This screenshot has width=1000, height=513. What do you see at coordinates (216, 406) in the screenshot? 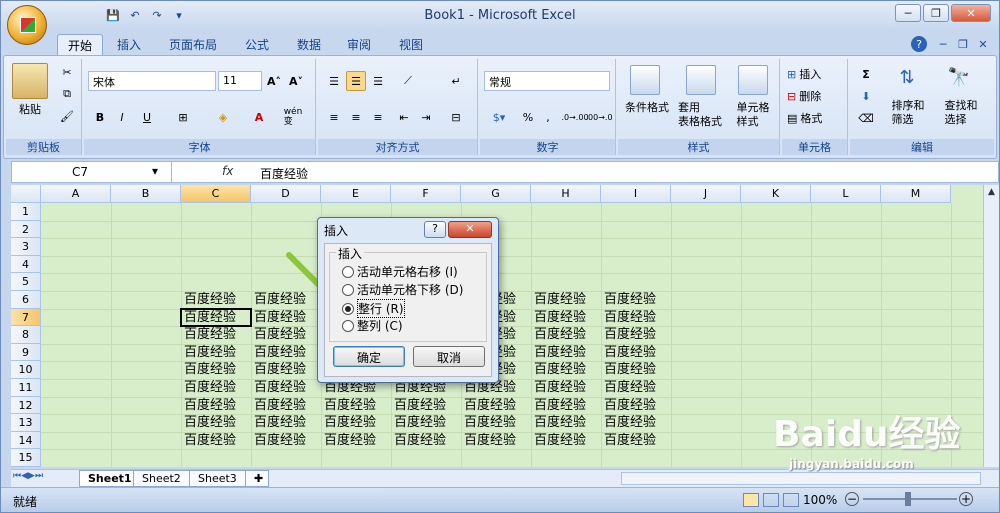
I see `cell-c12: 百度经验` at bounding box center [216, 406].